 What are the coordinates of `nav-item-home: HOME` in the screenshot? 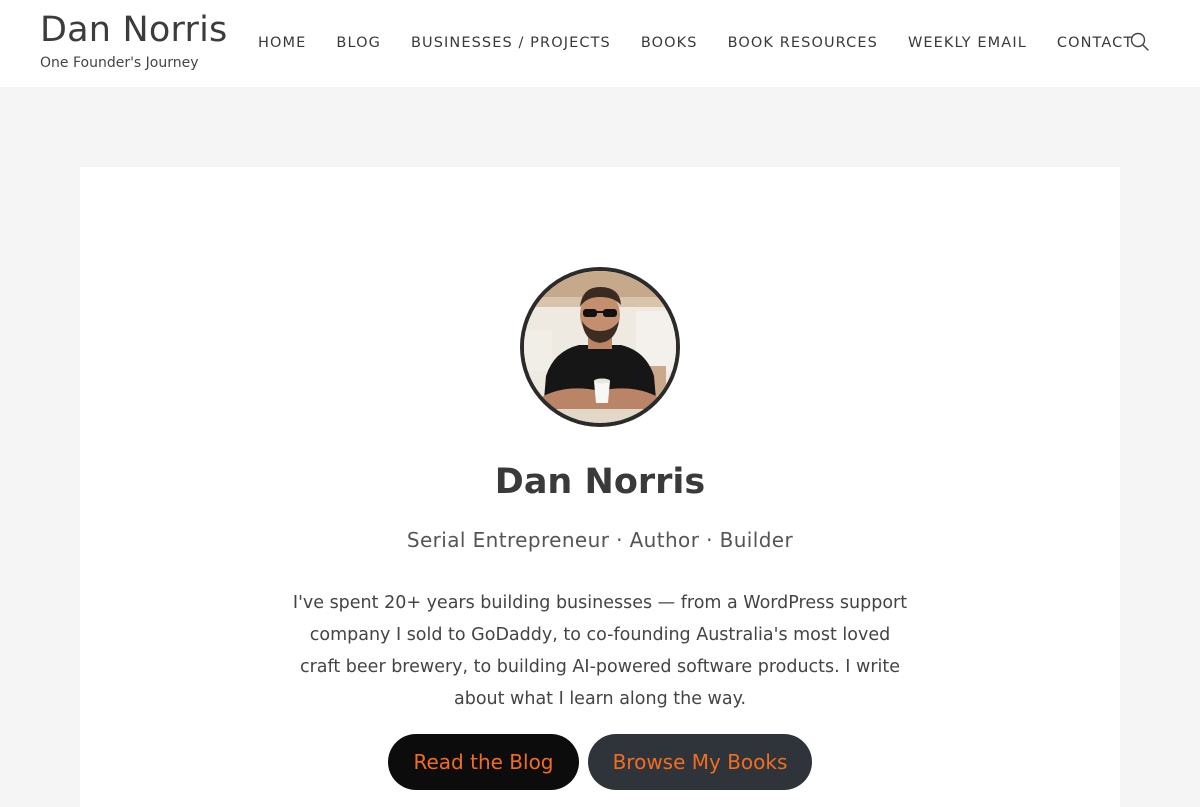 It's located at (282, 43).